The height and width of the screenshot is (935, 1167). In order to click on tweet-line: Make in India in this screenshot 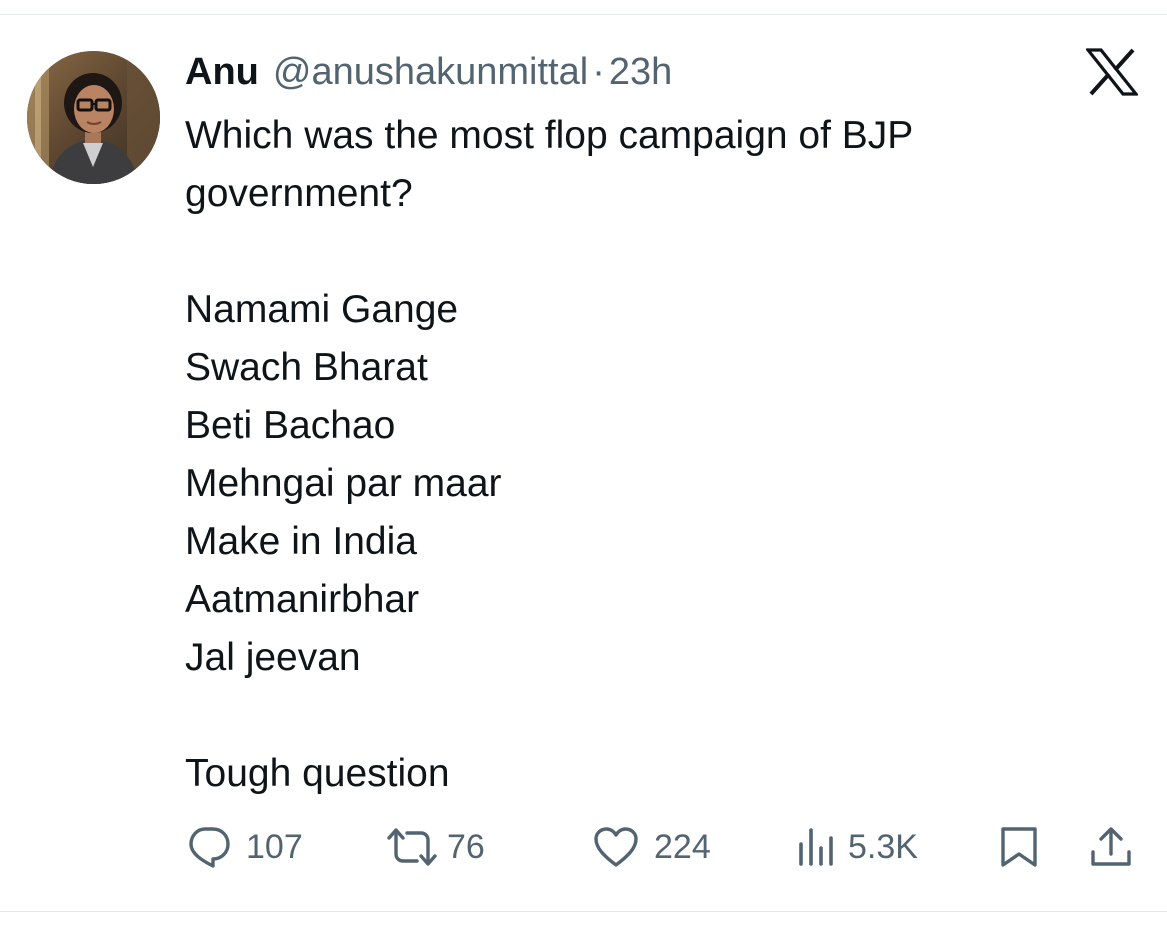, I will do `click(301, 541)`.